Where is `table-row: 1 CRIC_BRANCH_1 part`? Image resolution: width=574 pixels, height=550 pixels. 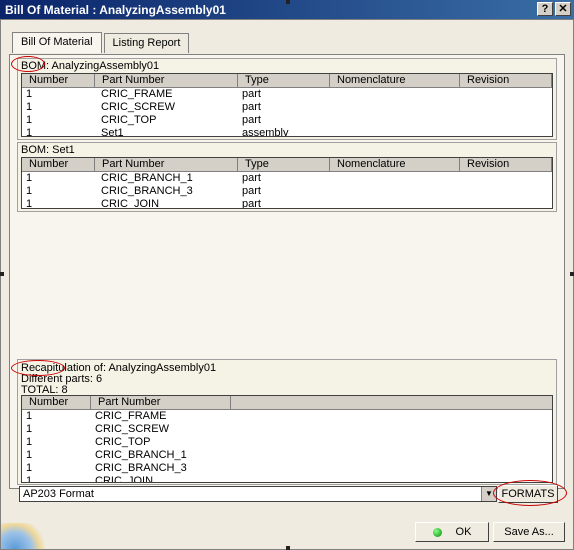
table-row: 1 CRIC_BRANCH_1 part is located at coordinates (287, 178).